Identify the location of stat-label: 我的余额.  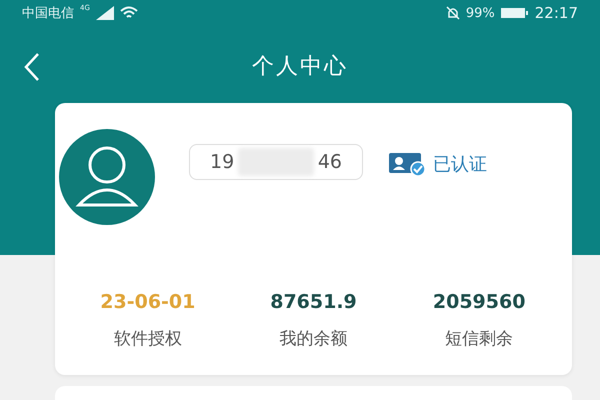
(313, 339).